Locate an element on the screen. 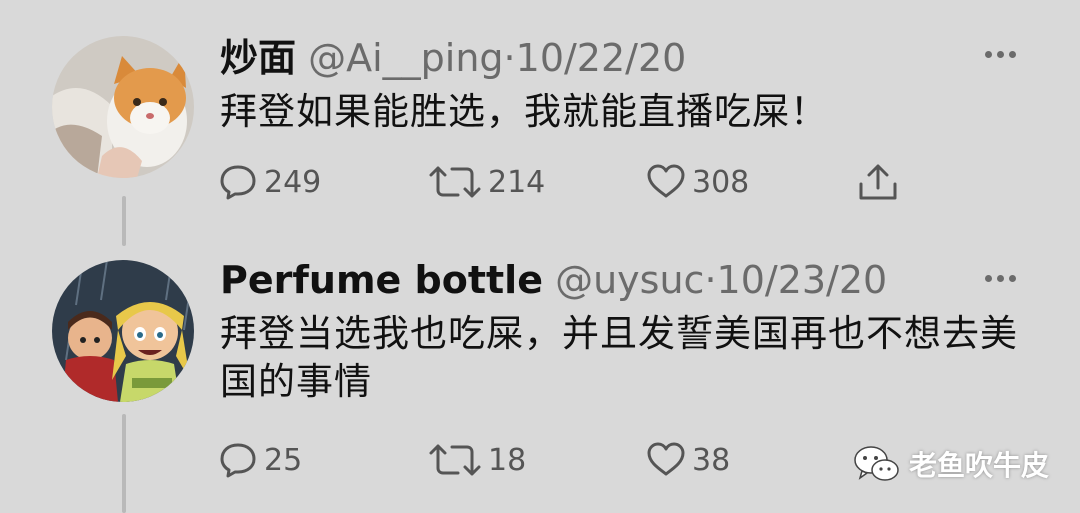 The image size is (1080, 513). retweet-count: 18 is located at coordinates (507, 460).